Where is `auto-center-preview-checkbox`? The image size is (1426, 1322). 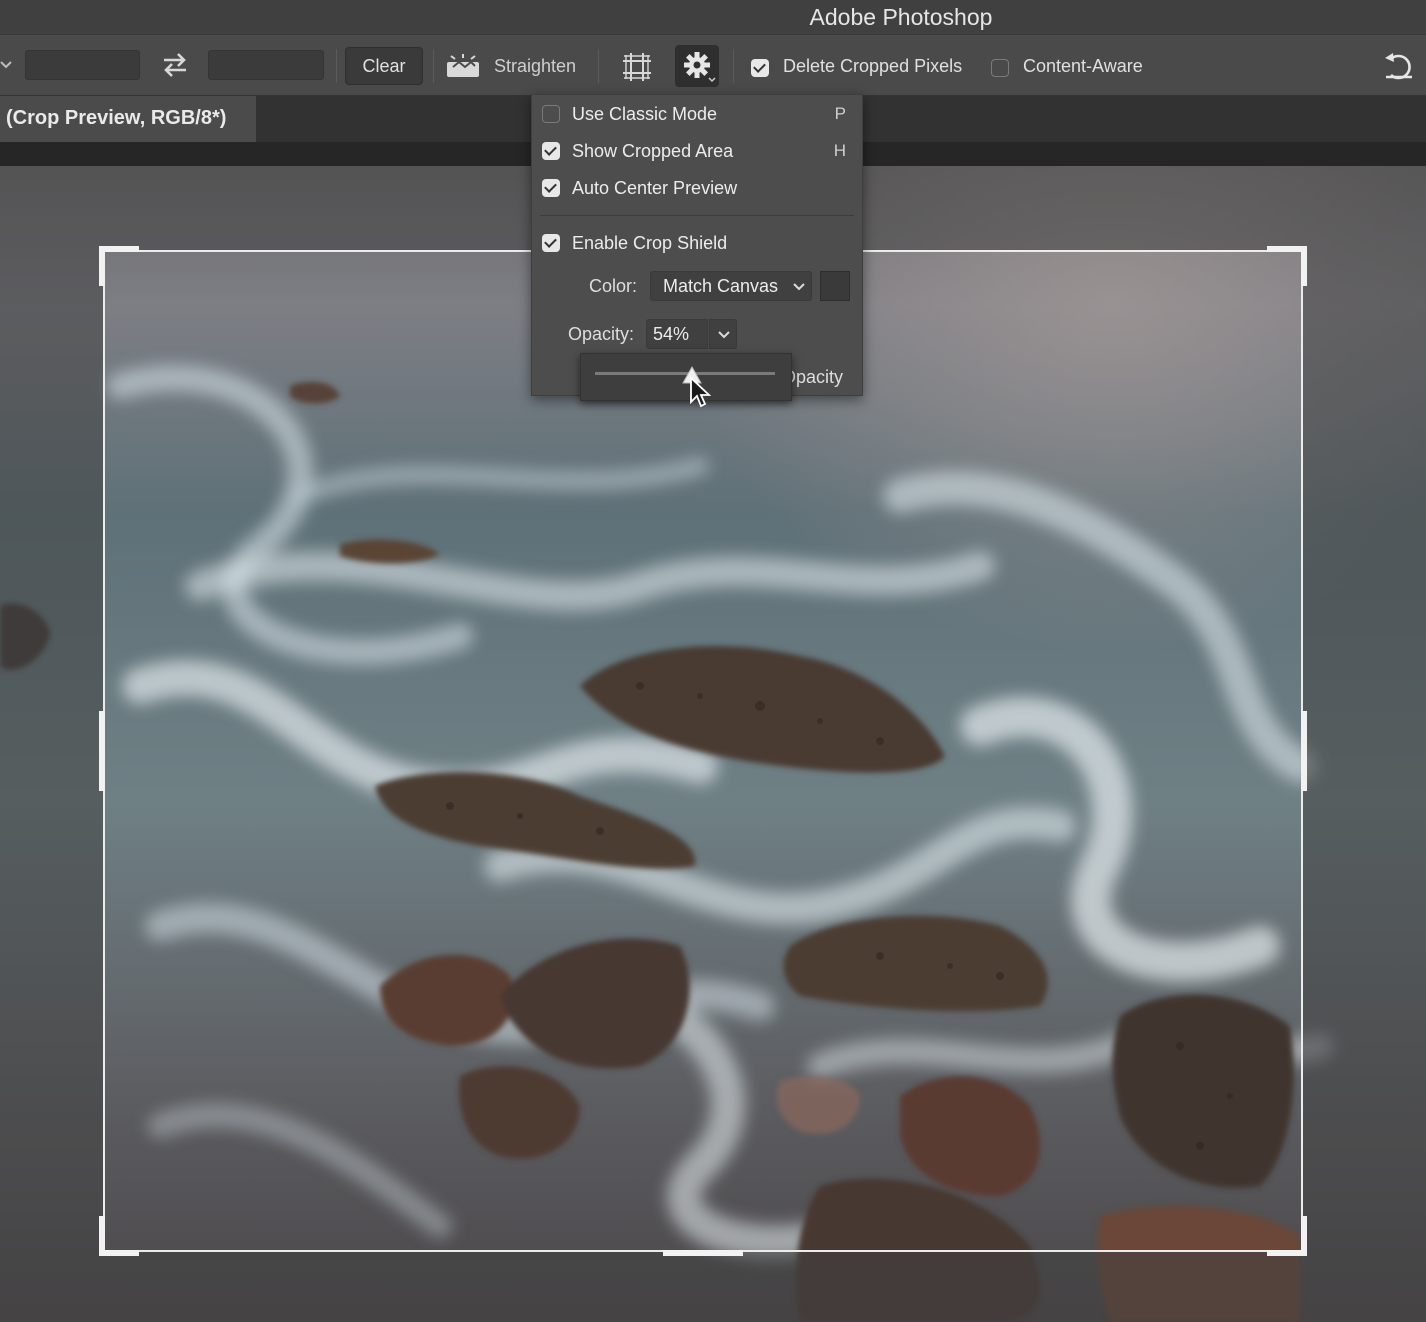 auto-center-preview-checkbox is located at coordinates (551, 188).